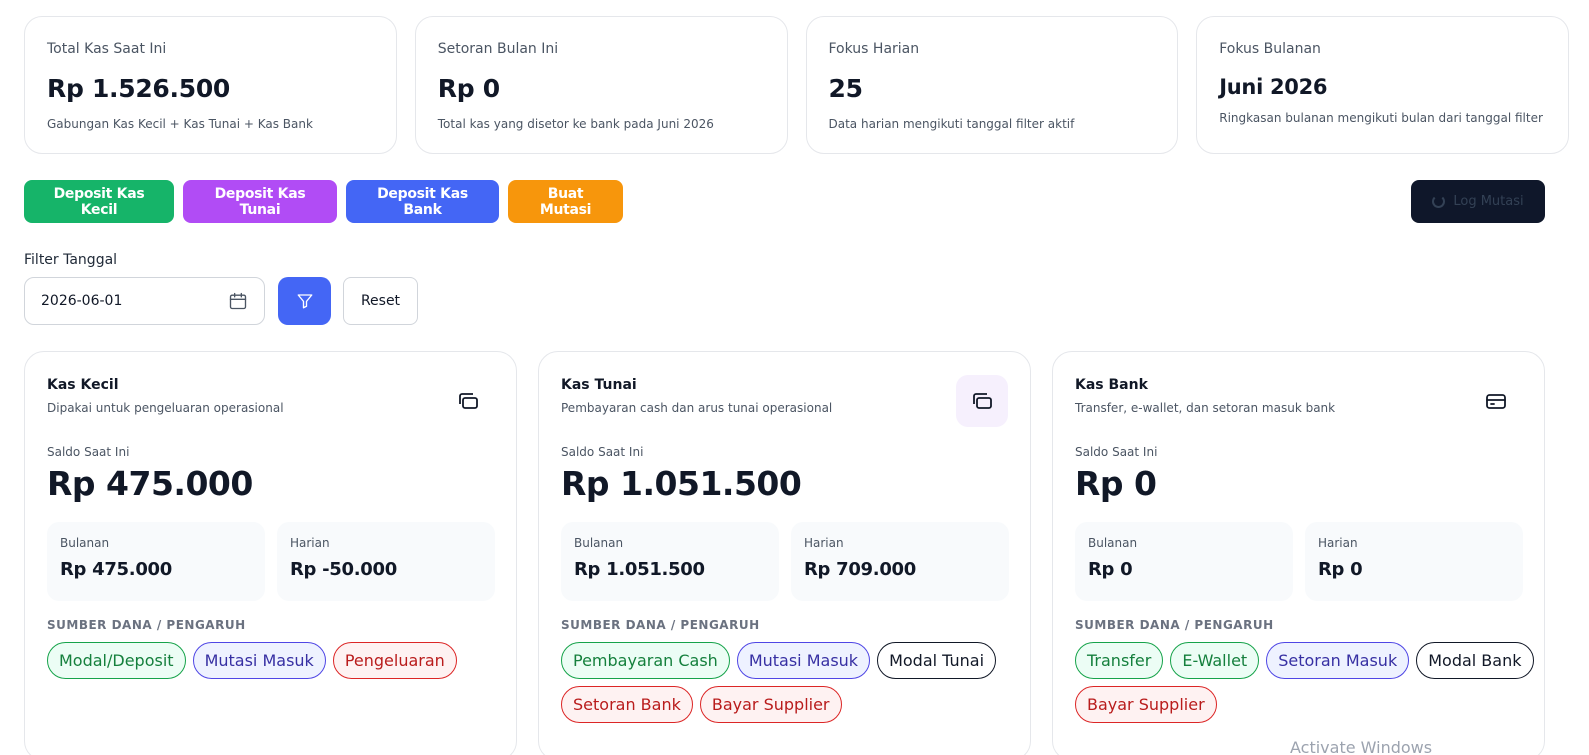 This screenshot has height=755, width=1589. What do you see at coordinates (144, 301) in the screenshot?
I see `date-filter-input: 2026-06-01` at bounding box center [144, 301].